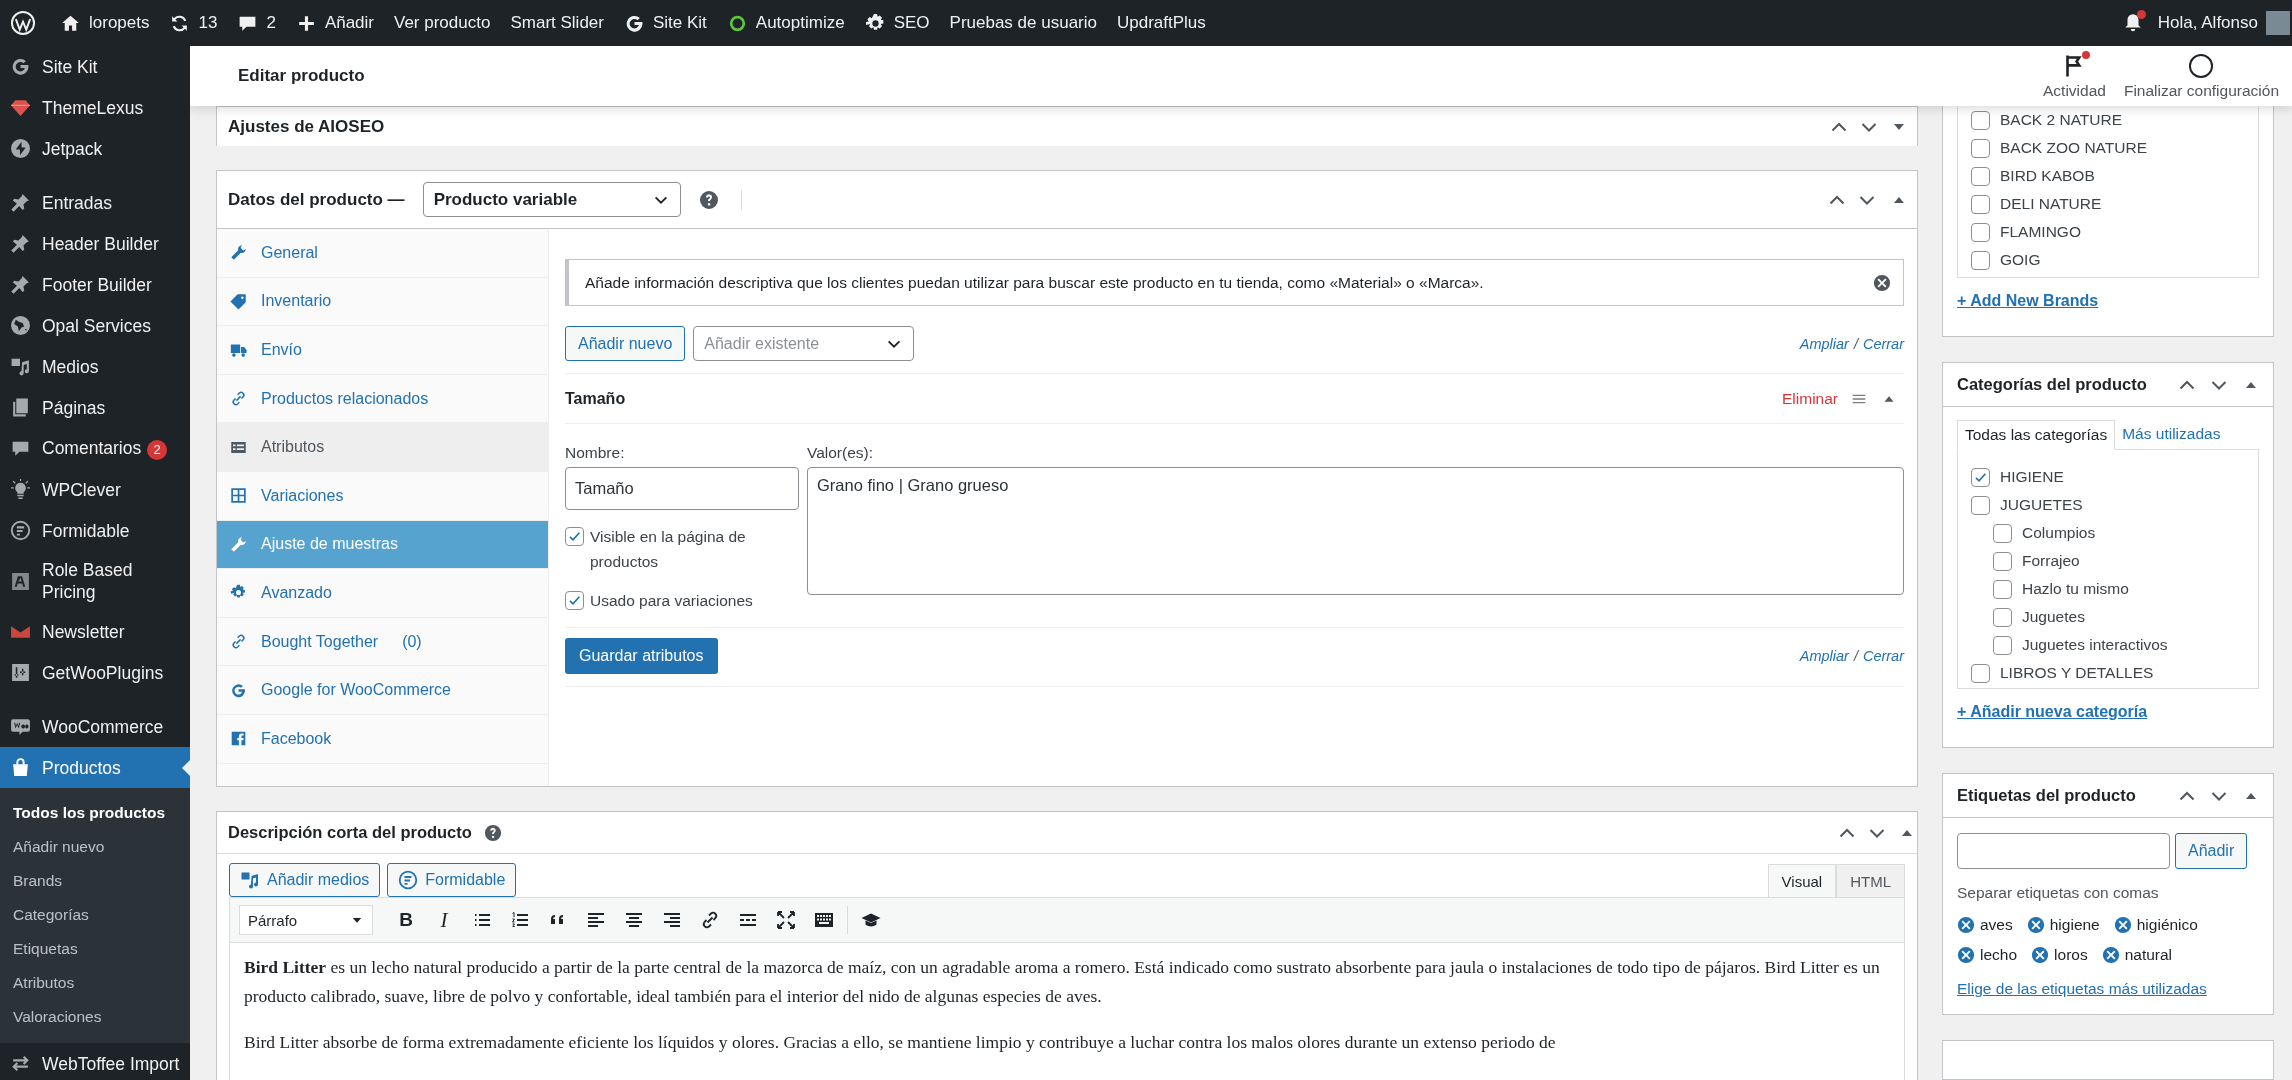 This screenshot has width=2292, height=1080. Describe the element at coordinates (95, 949) in the screenshot. I see `submenu-item: Etiquetas` at that location.